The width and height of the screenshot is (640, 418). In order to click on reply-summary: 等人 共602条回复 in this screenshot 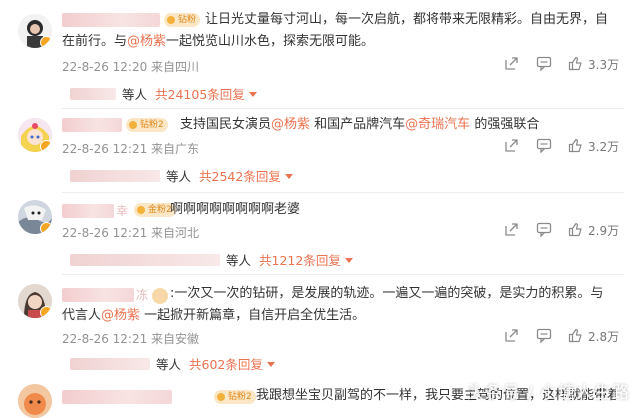, I will do `click(172, 363)`.